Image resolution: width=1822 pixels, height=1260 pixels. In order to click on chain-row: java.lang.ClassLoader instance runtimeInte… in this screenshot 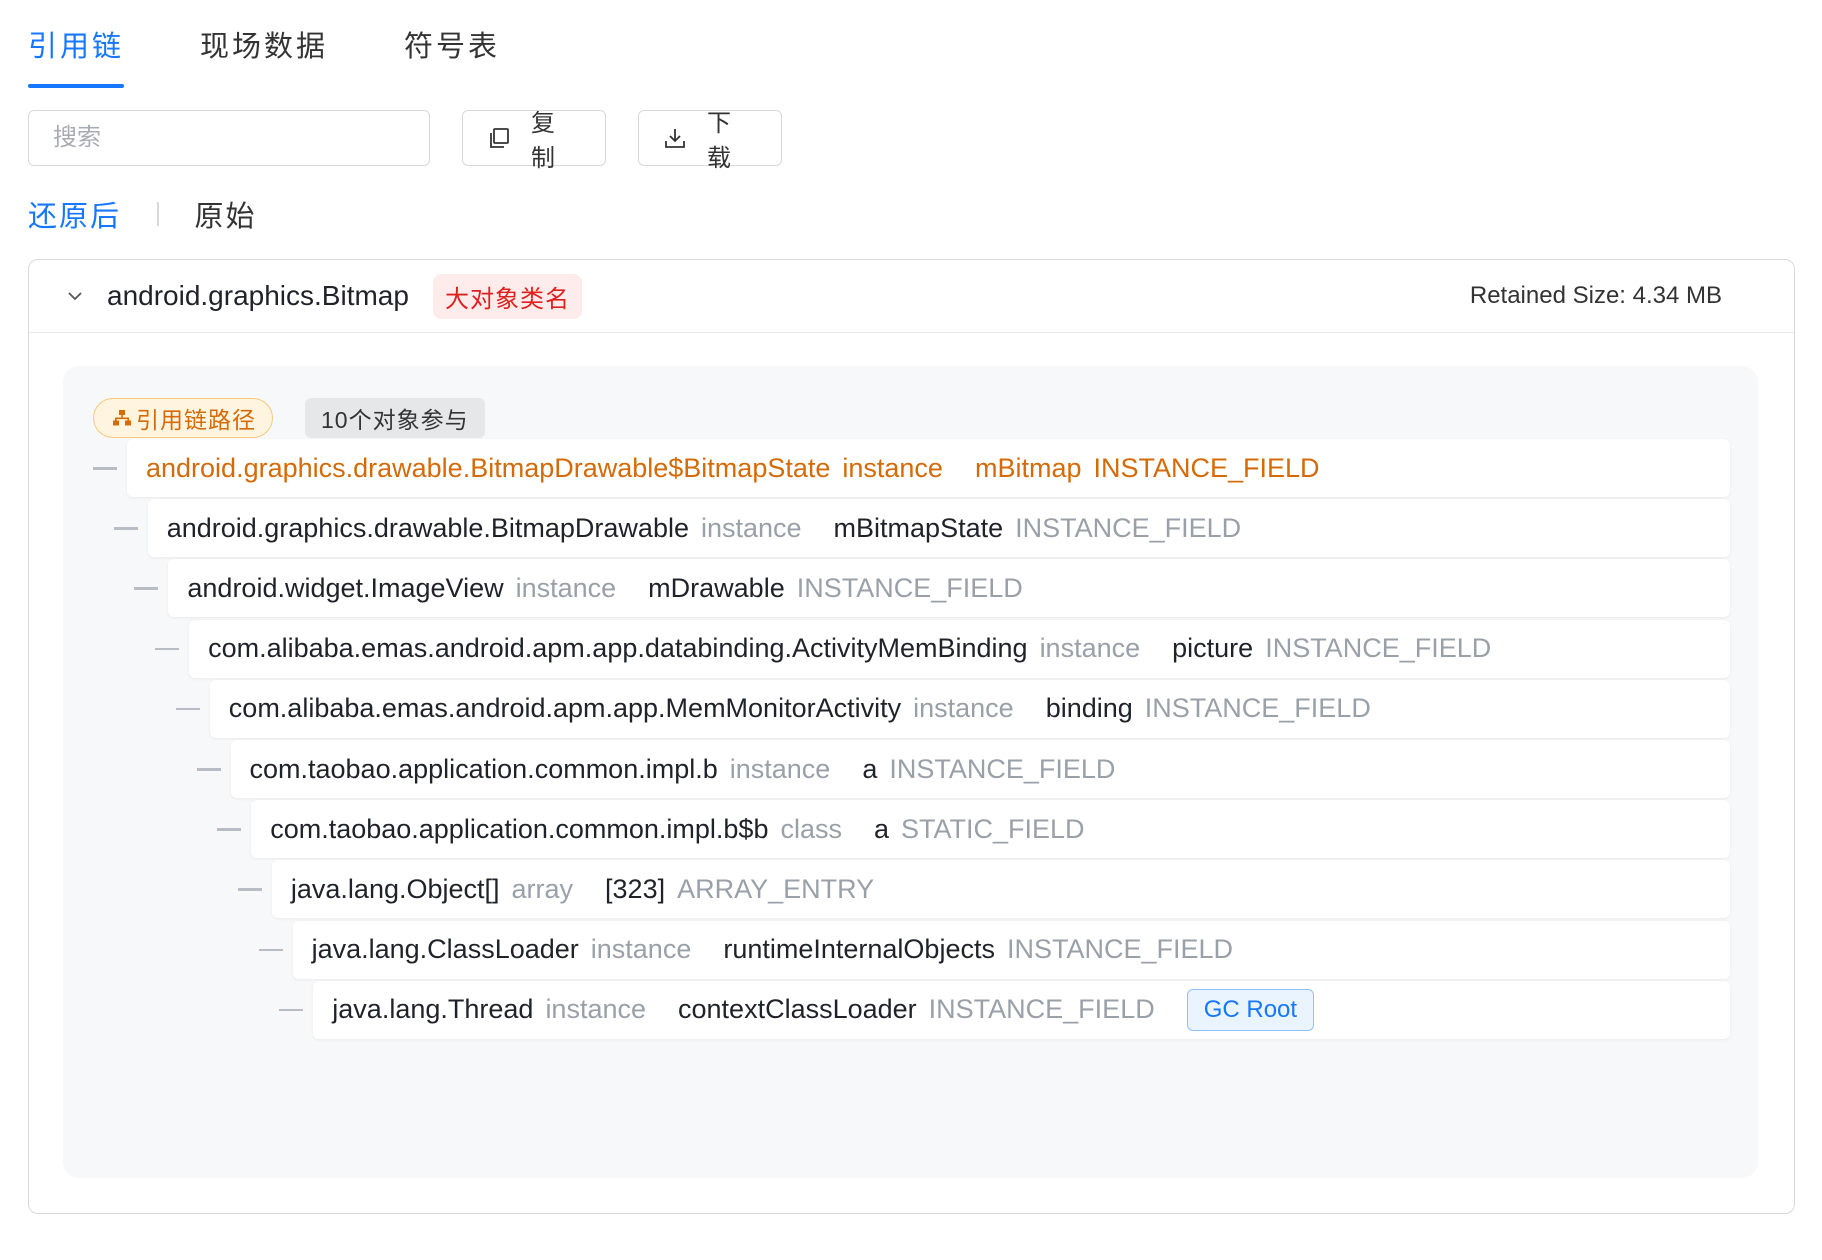, I will do `click(896, 949)`.